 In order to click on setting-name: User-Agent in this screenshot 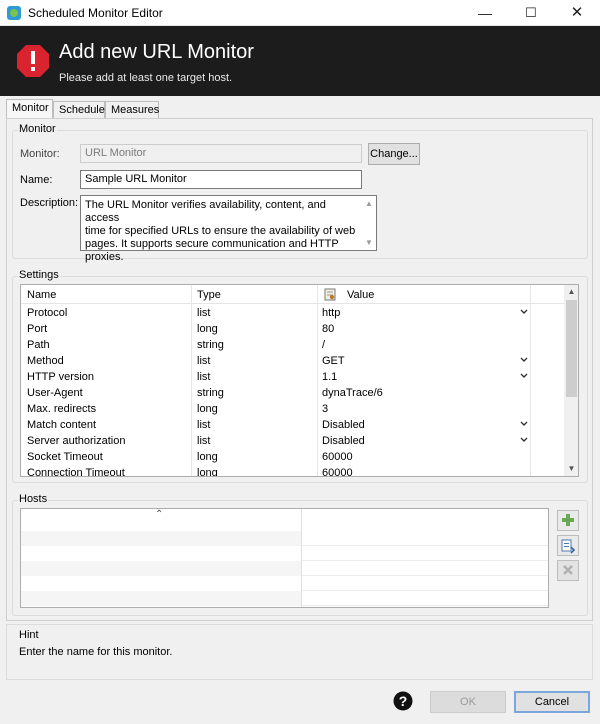, I will do `click(55, 393)`.